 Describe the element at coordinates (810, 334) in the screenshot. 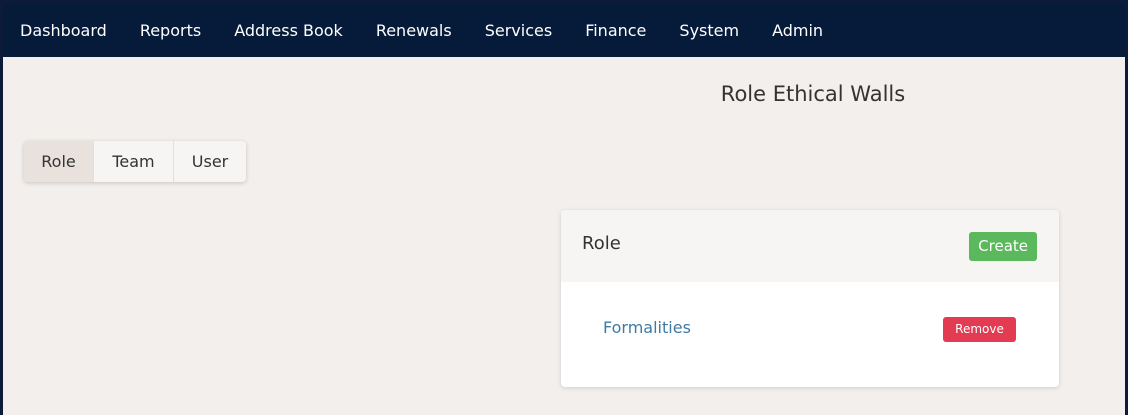

I see `role-list-item: Formalities Remove` at that location.